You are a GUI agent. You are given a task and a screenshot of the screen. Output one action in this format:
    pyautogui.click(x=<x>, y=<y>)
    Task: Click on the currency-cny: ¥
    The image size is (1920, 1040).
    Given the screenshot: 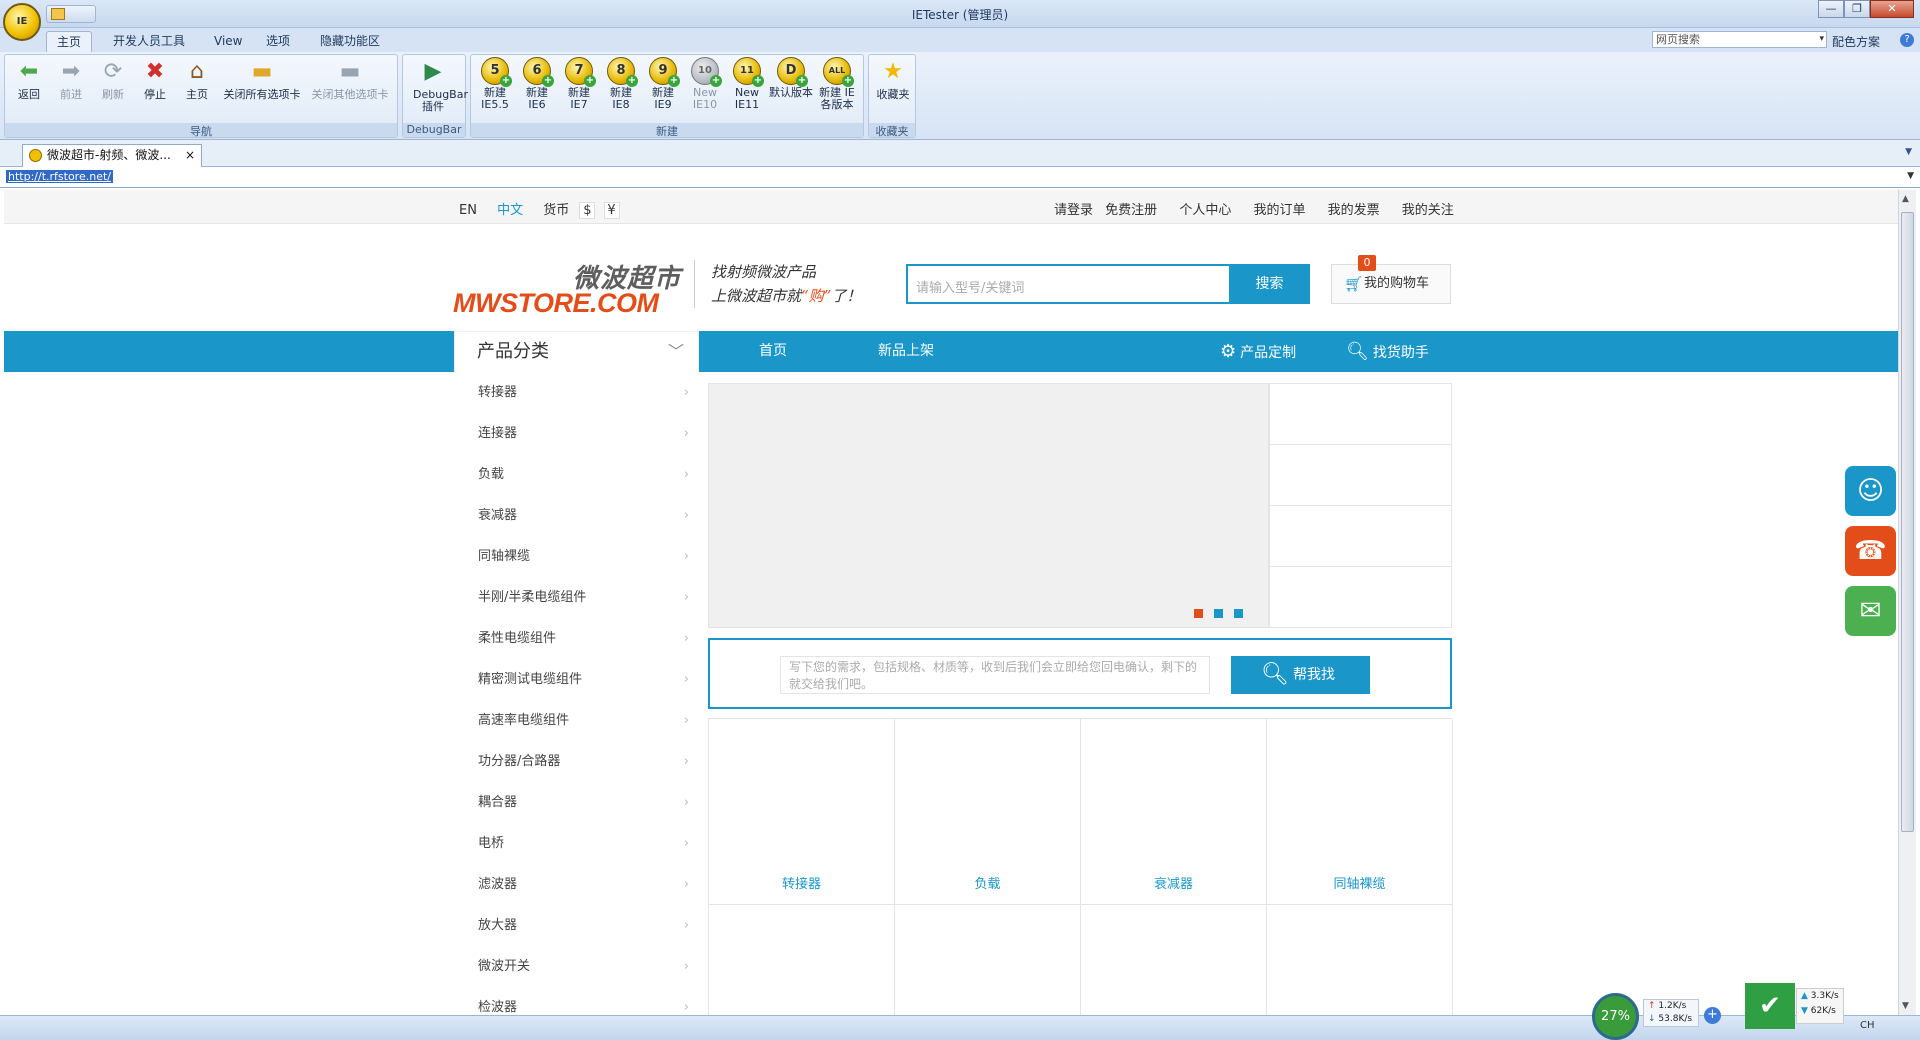 What is the action you would take?
    pyautogui.click(x=611, y=210)
    